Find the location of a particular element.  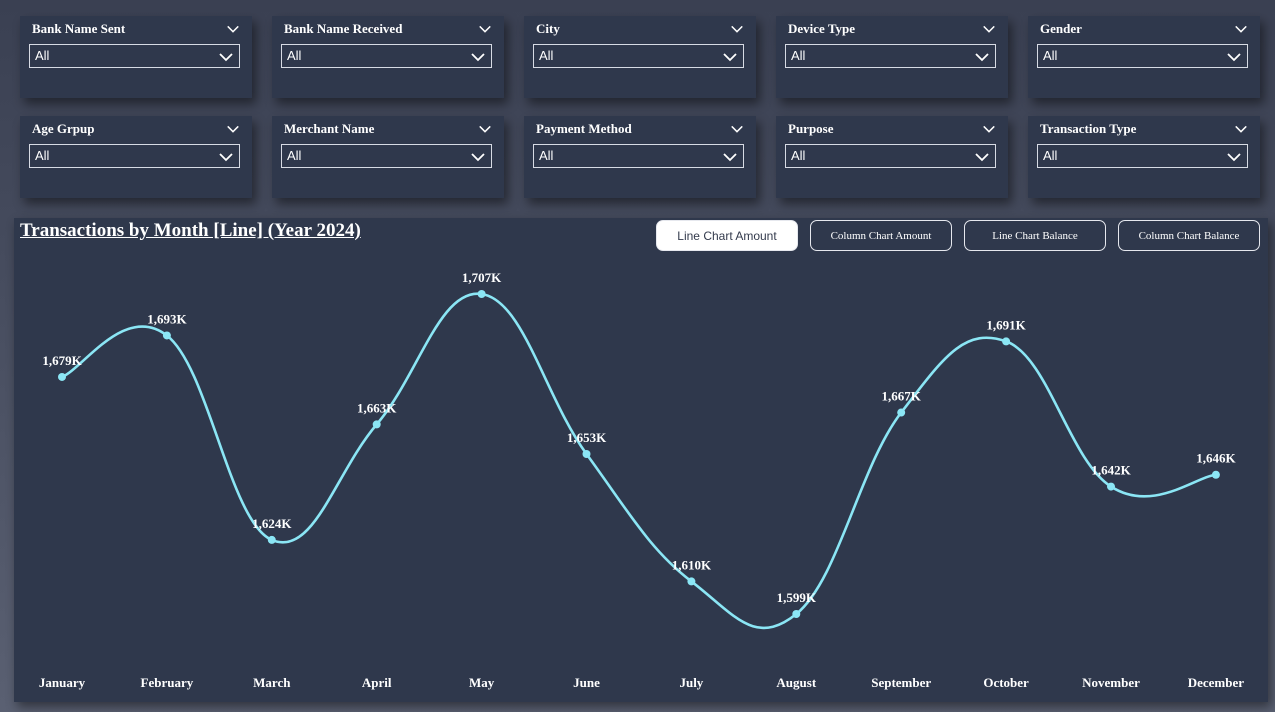

x-tick-label: December is located at coordinates (1216, 682).